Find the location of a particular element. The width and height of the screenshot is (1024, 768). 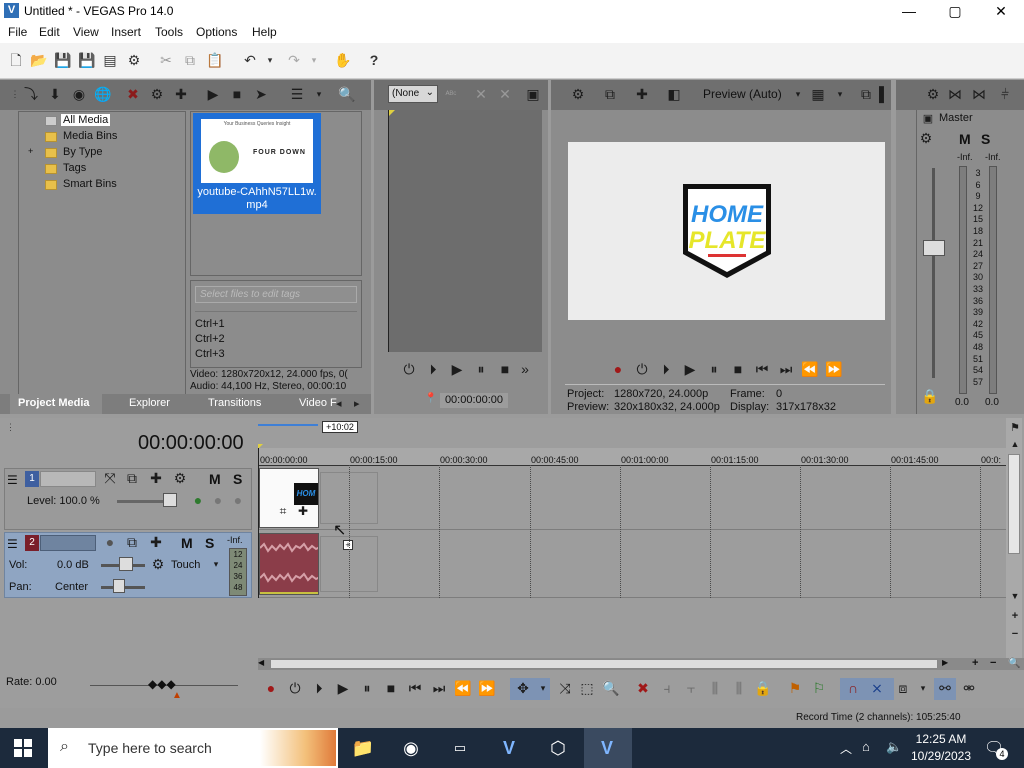

search-icon: 🔍 is located at coordinates (347, 95).